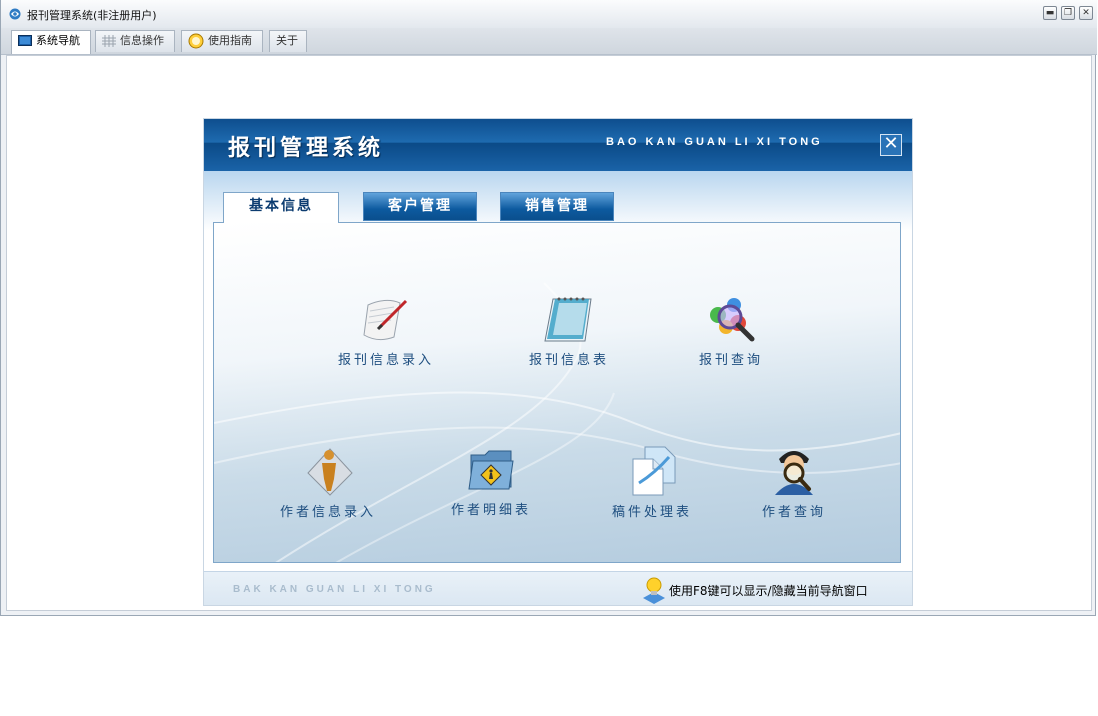  Describe the element at coordinates (557, 206) in the screenshot. I see `tab-sales-management: 销售管理` at that location.